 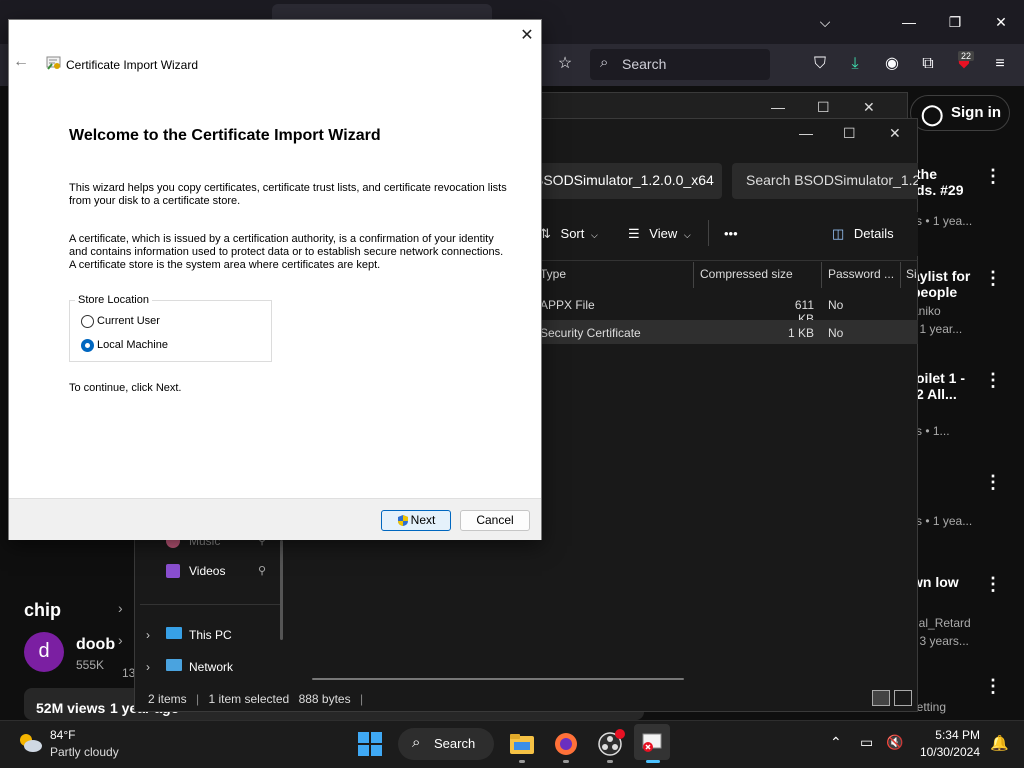 I want to click on rec-title: oilet 1 -, so click(x=941, y=378).